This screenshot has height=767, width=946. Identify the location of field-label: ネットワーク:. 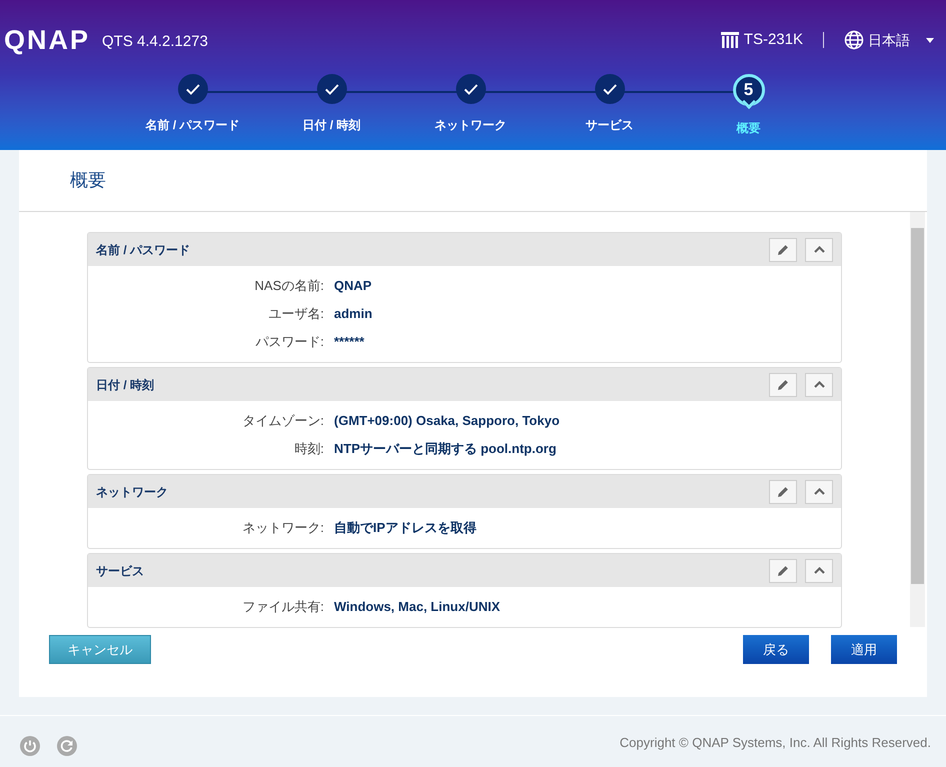
(282, 528).